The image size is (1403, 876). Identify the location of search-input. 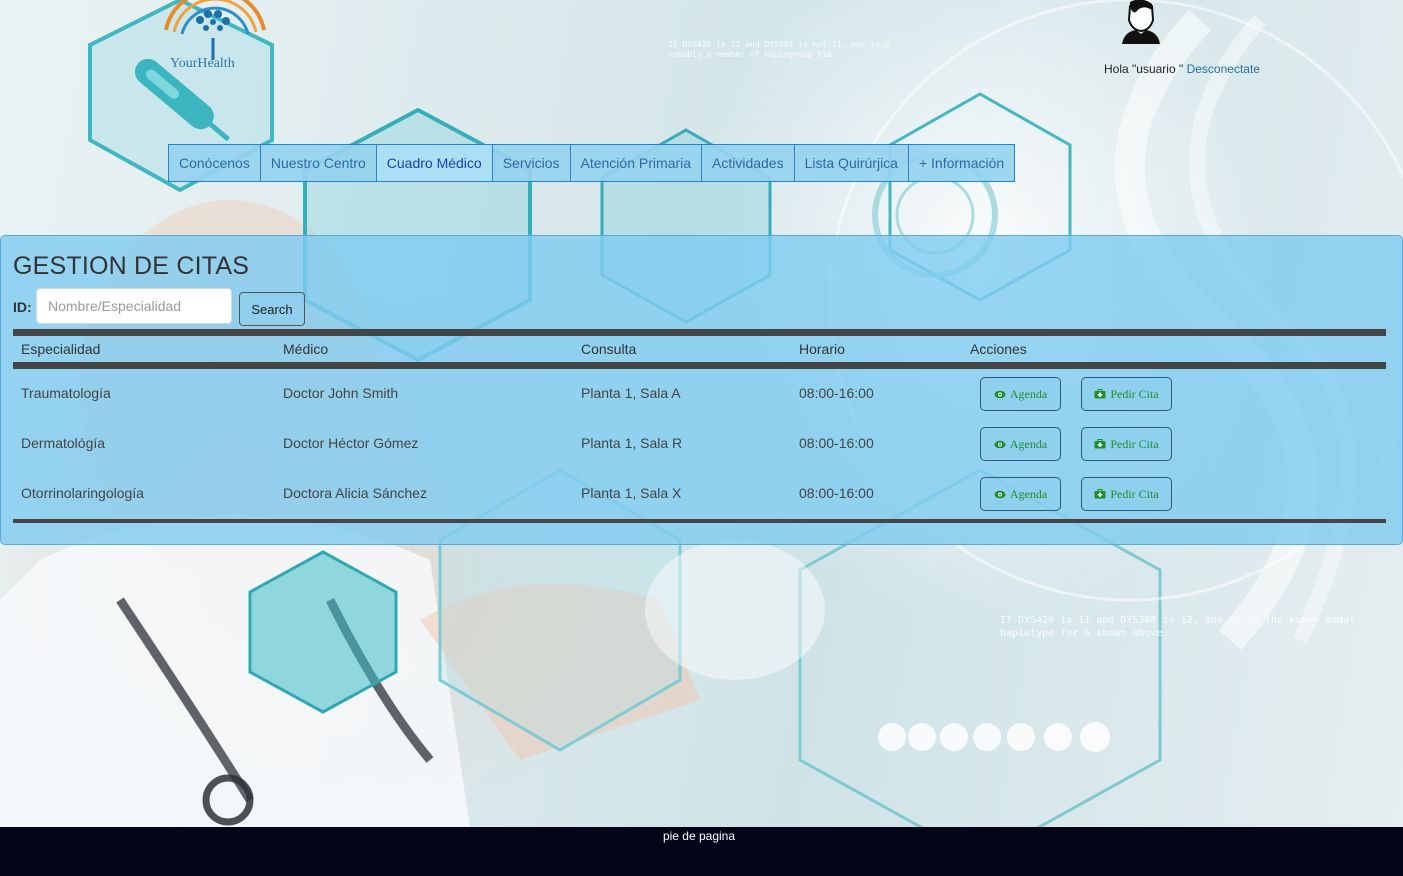
(134, 306).